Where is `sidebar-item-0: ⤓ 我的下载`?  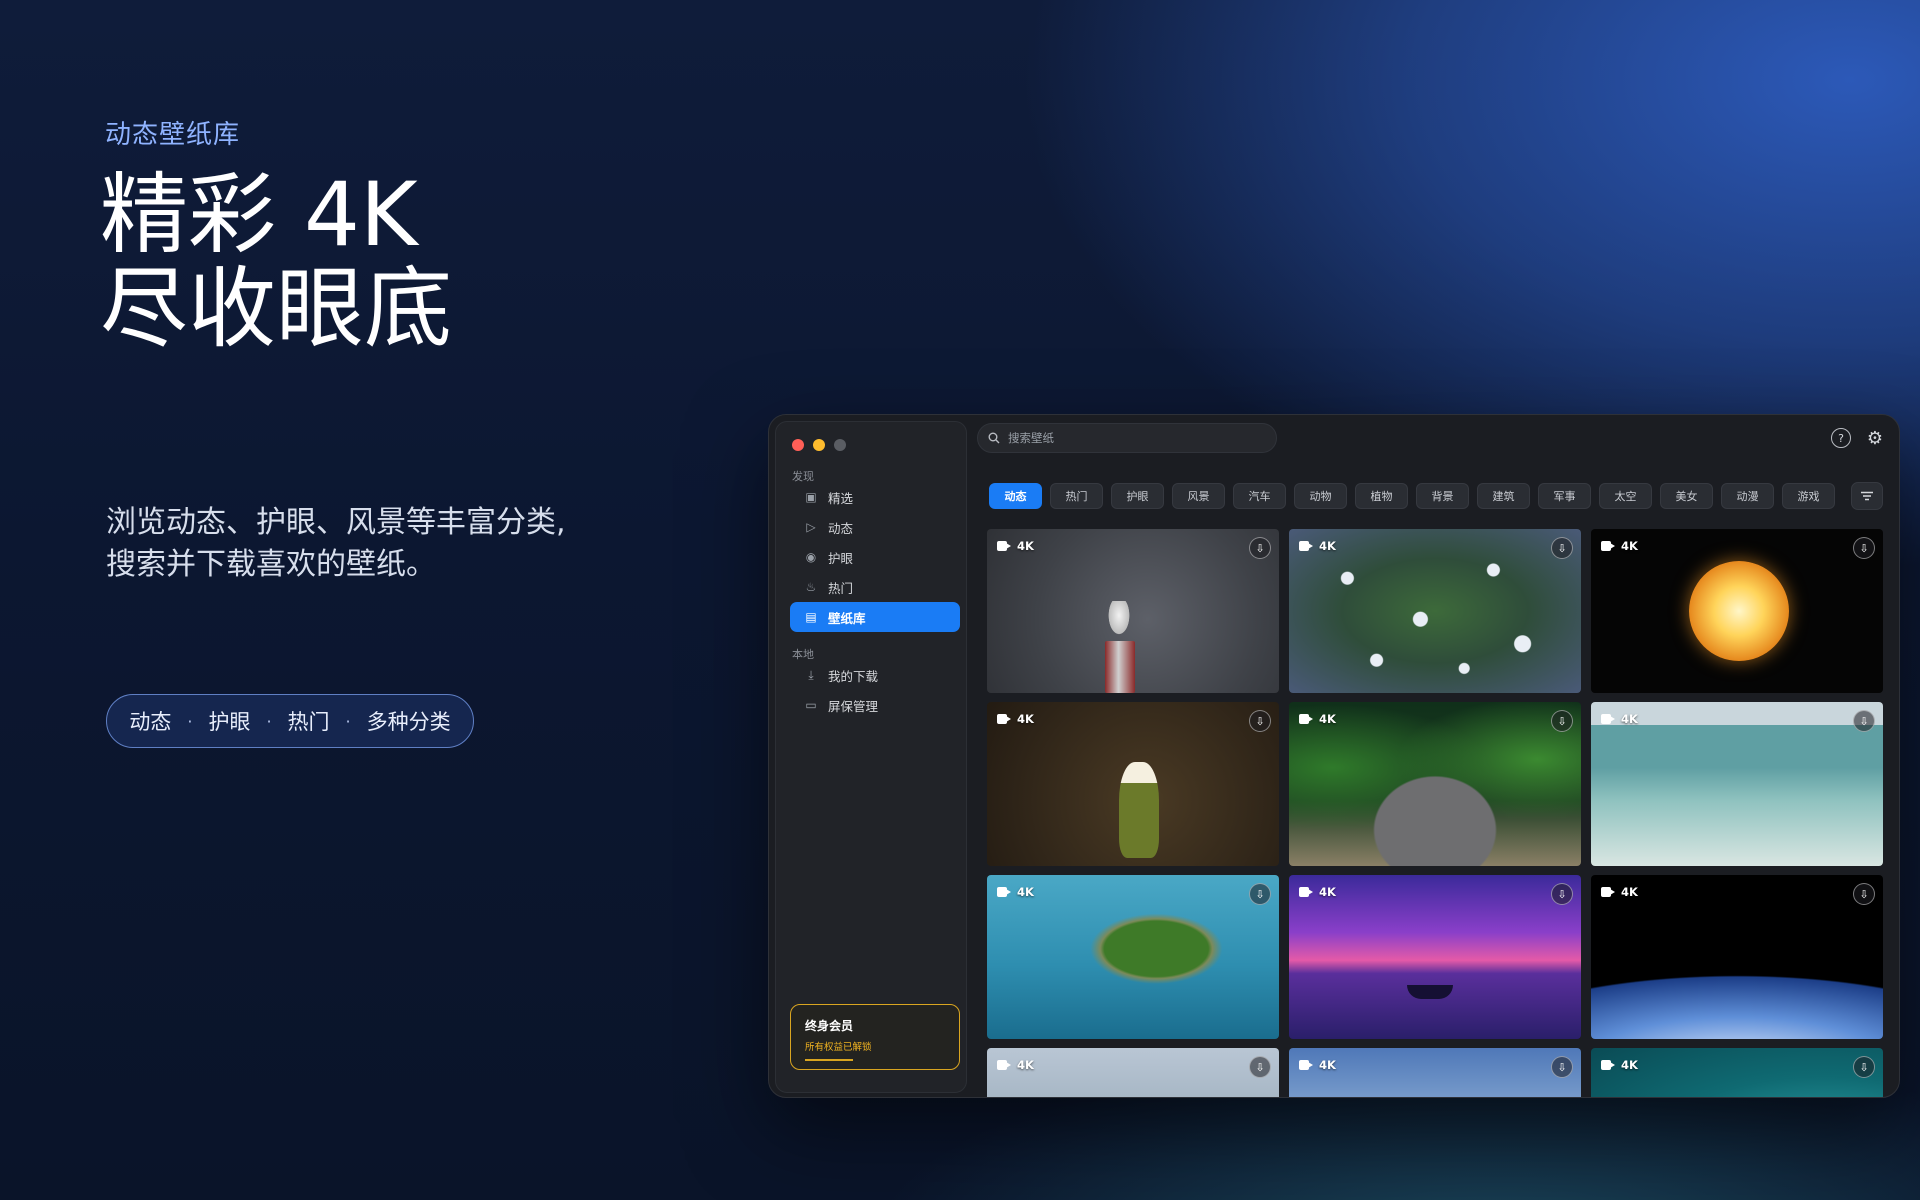 sidebar-item-0: ⤓ 我的下载 is located at coordinates (875, 675).